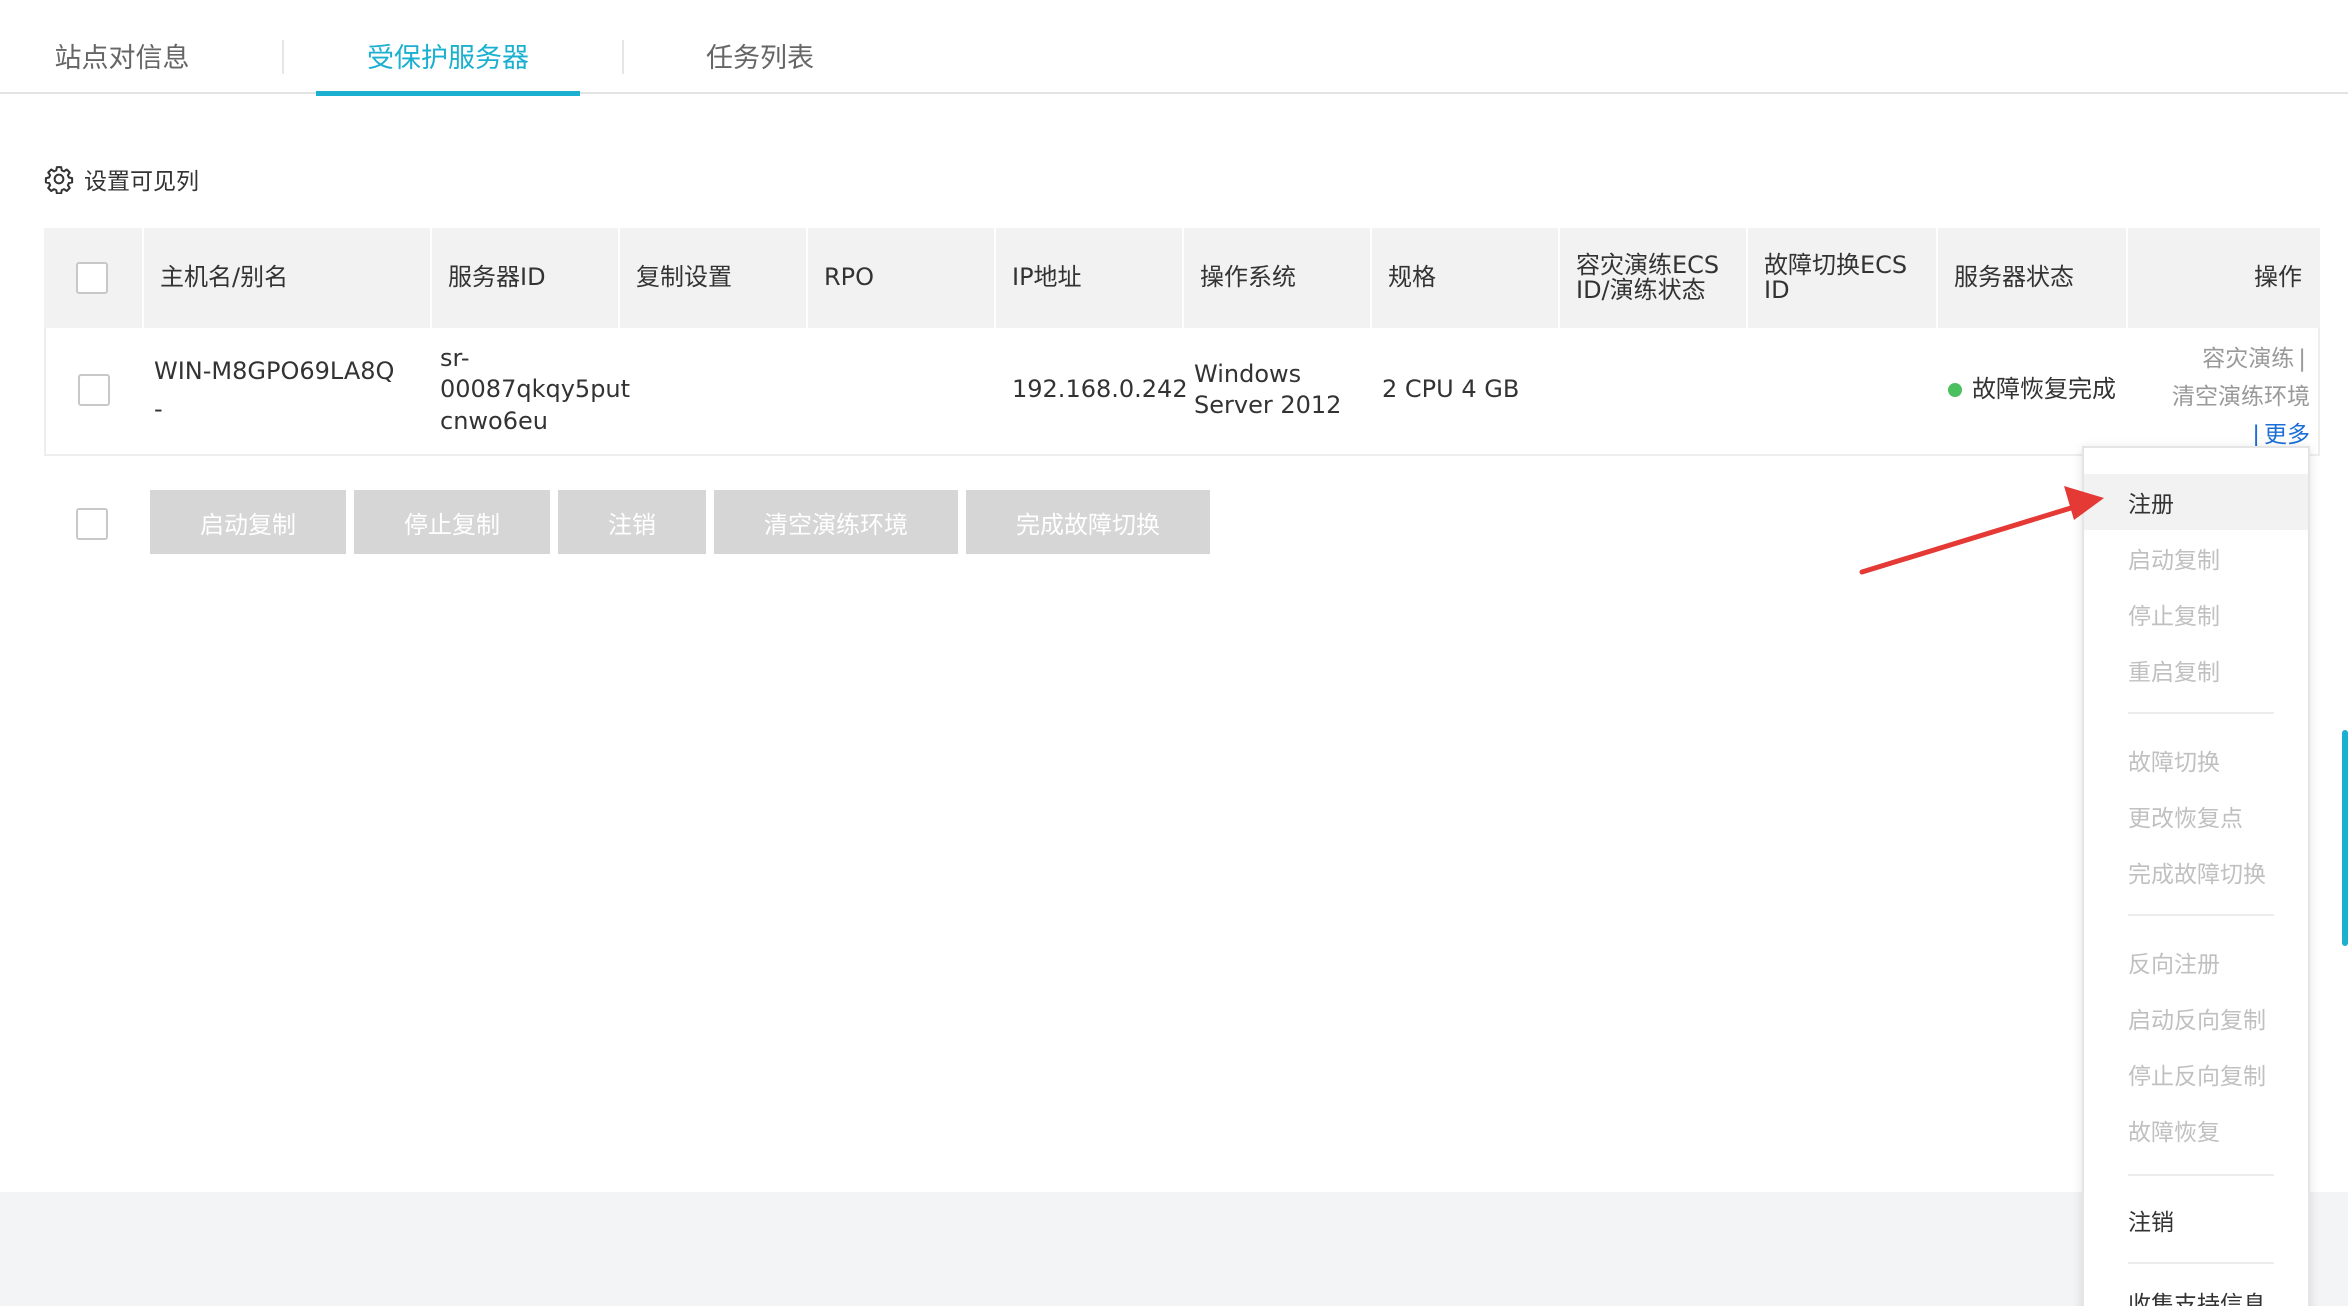 Image resolution: width=2348 pixels, height=1306 pixels. What do you see at coordinates (2196, 760) in the screenshot?
I see `menu-item-failover: 故障切换` at bounding box center [2196, 760].